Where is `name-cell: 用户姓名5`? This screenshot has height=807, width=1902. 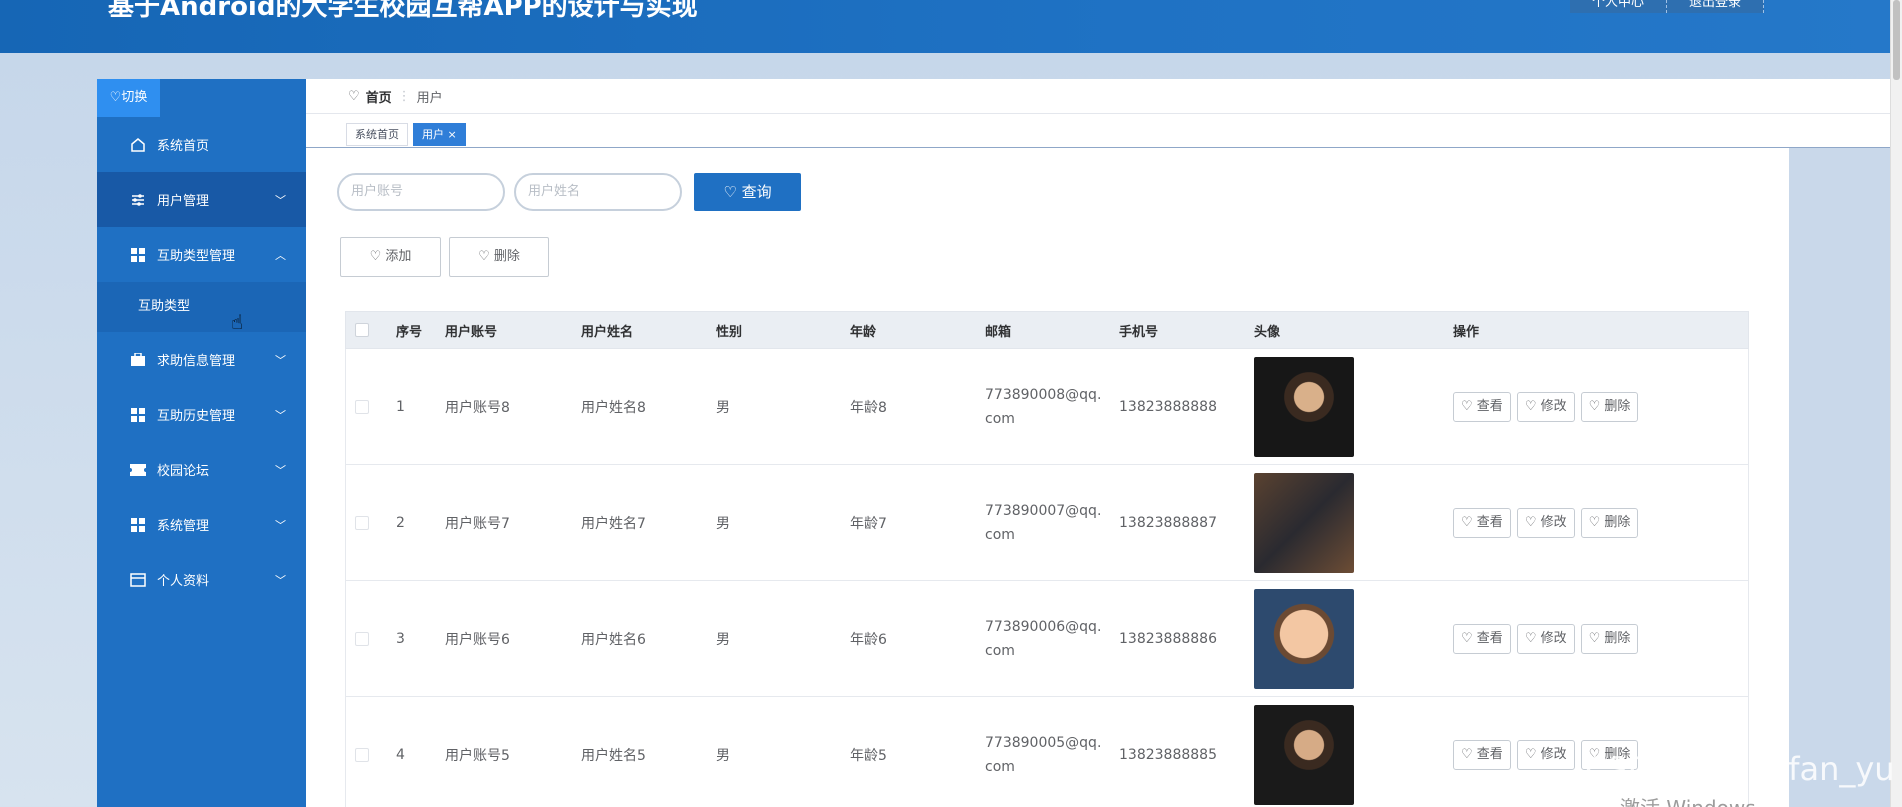
name-cell: 用户姓名5 is located at coordinates (613, 755).